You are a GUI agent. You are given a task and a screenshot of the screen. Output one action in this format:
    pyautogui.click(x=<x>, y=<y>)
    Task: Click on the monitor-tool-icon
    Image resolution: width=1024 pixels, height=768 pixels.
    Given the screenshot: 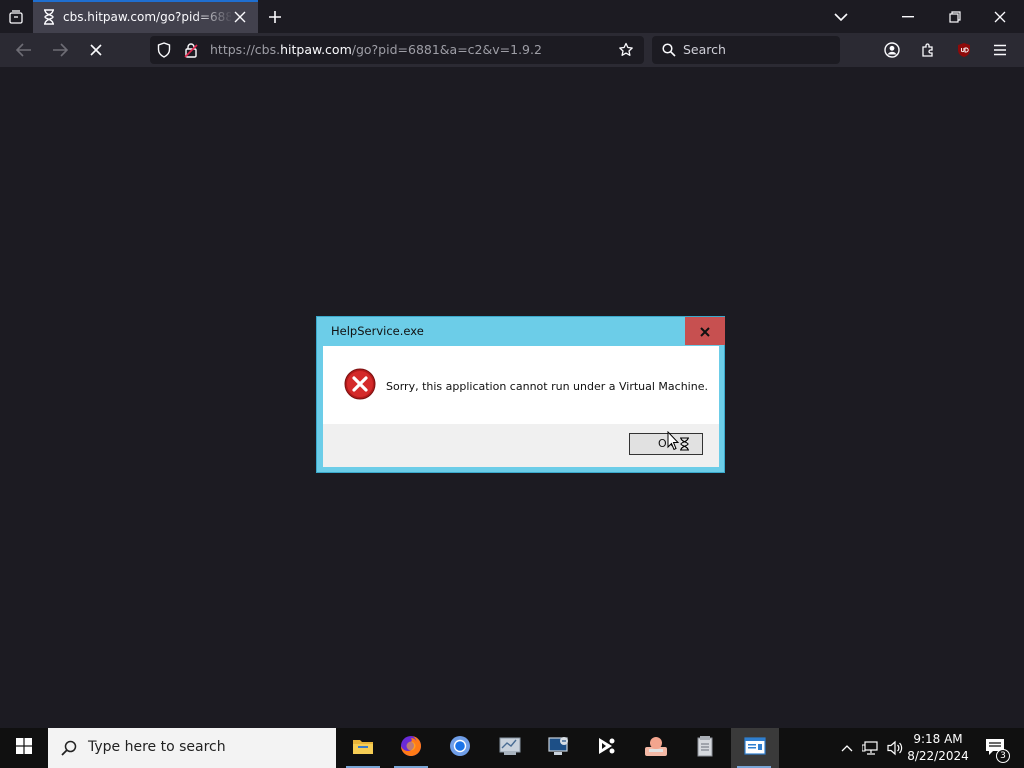 What is the action you would take?
    pyautogui.click(x=559, y=748)
    